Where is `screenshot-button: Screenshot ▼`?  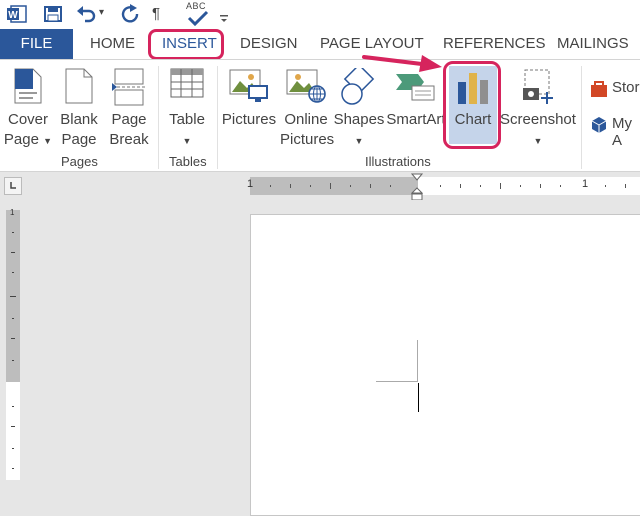 screenshot-button: Screenshot ▼ is located at coordinates (538, 110).